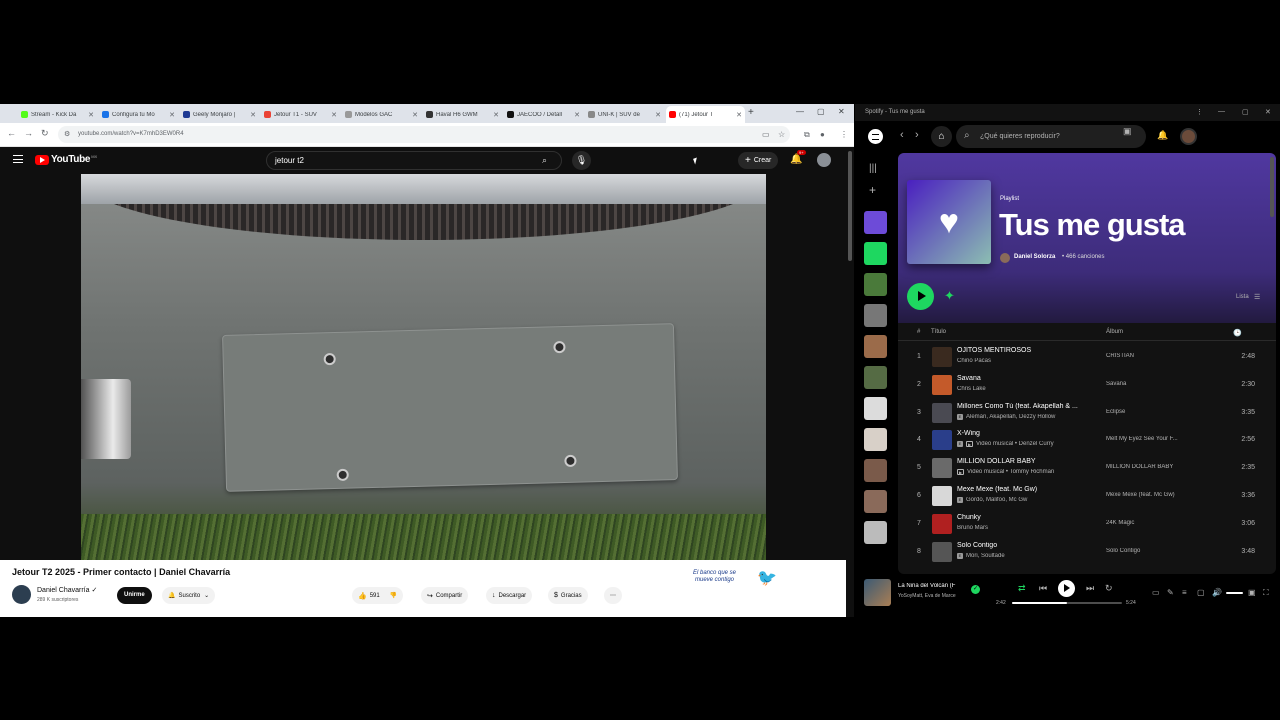  I want to click on track-title: MILLION DOLLAR BABY, so click(1027, 461).